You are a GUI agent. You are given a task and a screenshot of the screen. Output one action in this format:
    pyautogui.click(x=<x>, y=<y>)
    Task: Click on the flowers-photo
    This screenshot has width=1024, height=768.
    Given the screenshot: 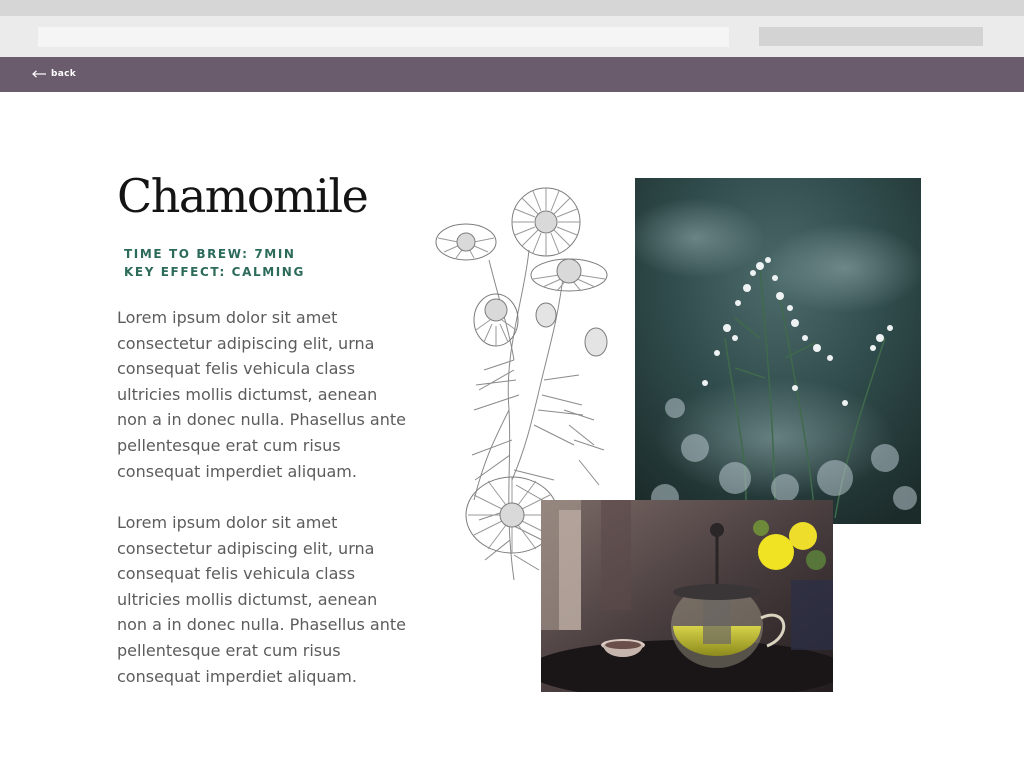 What is the action you would take?
    pyautogui.click(x=778, y=351)
    